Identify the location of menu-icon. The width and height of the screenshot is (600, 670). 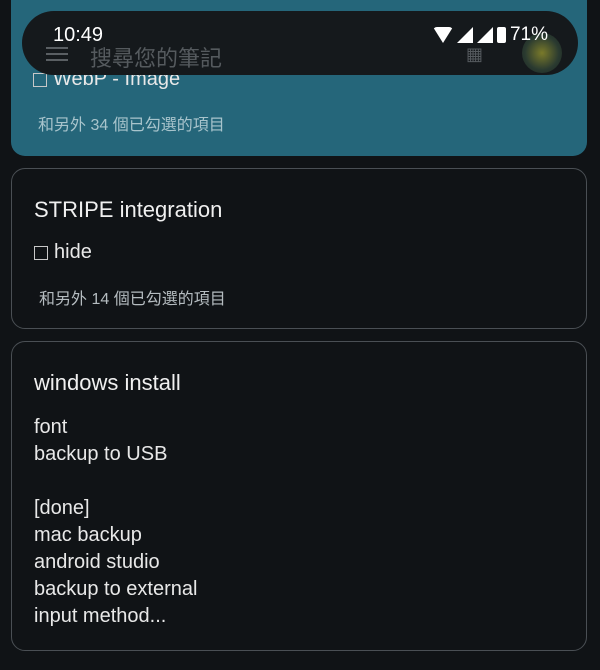
(57, 54).